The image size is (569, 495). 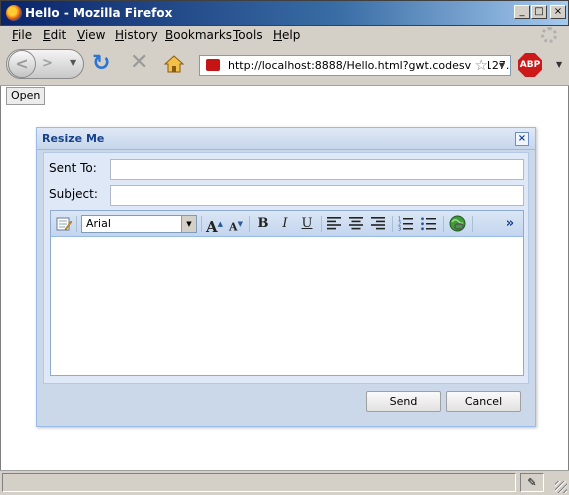 What do you see at coordinates (54, 35) in the screenshot?
I see `menu-edit: Edit` at bounding box center [54, 35].